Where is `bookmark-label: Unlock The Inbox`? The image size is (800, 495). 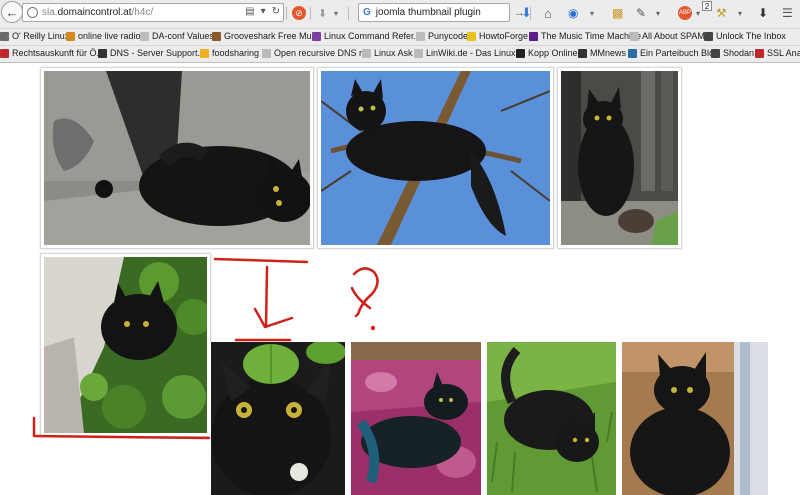
bookmark-label: Unlock The Inbox is located at coordinates (751, 36).